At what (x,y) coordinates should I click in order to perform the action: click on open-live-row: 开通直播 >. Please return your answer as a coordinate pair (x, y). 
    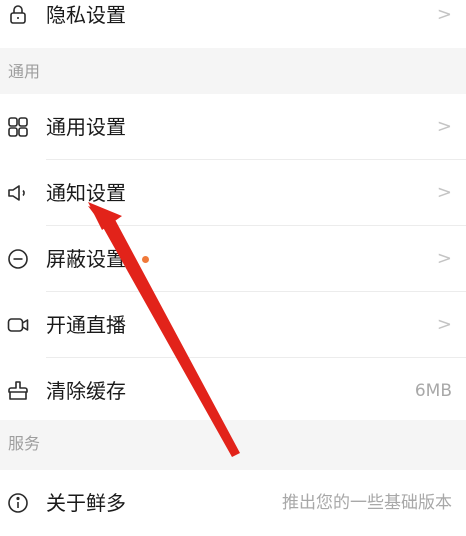
    Looking at the image, I should click on (233, 325).